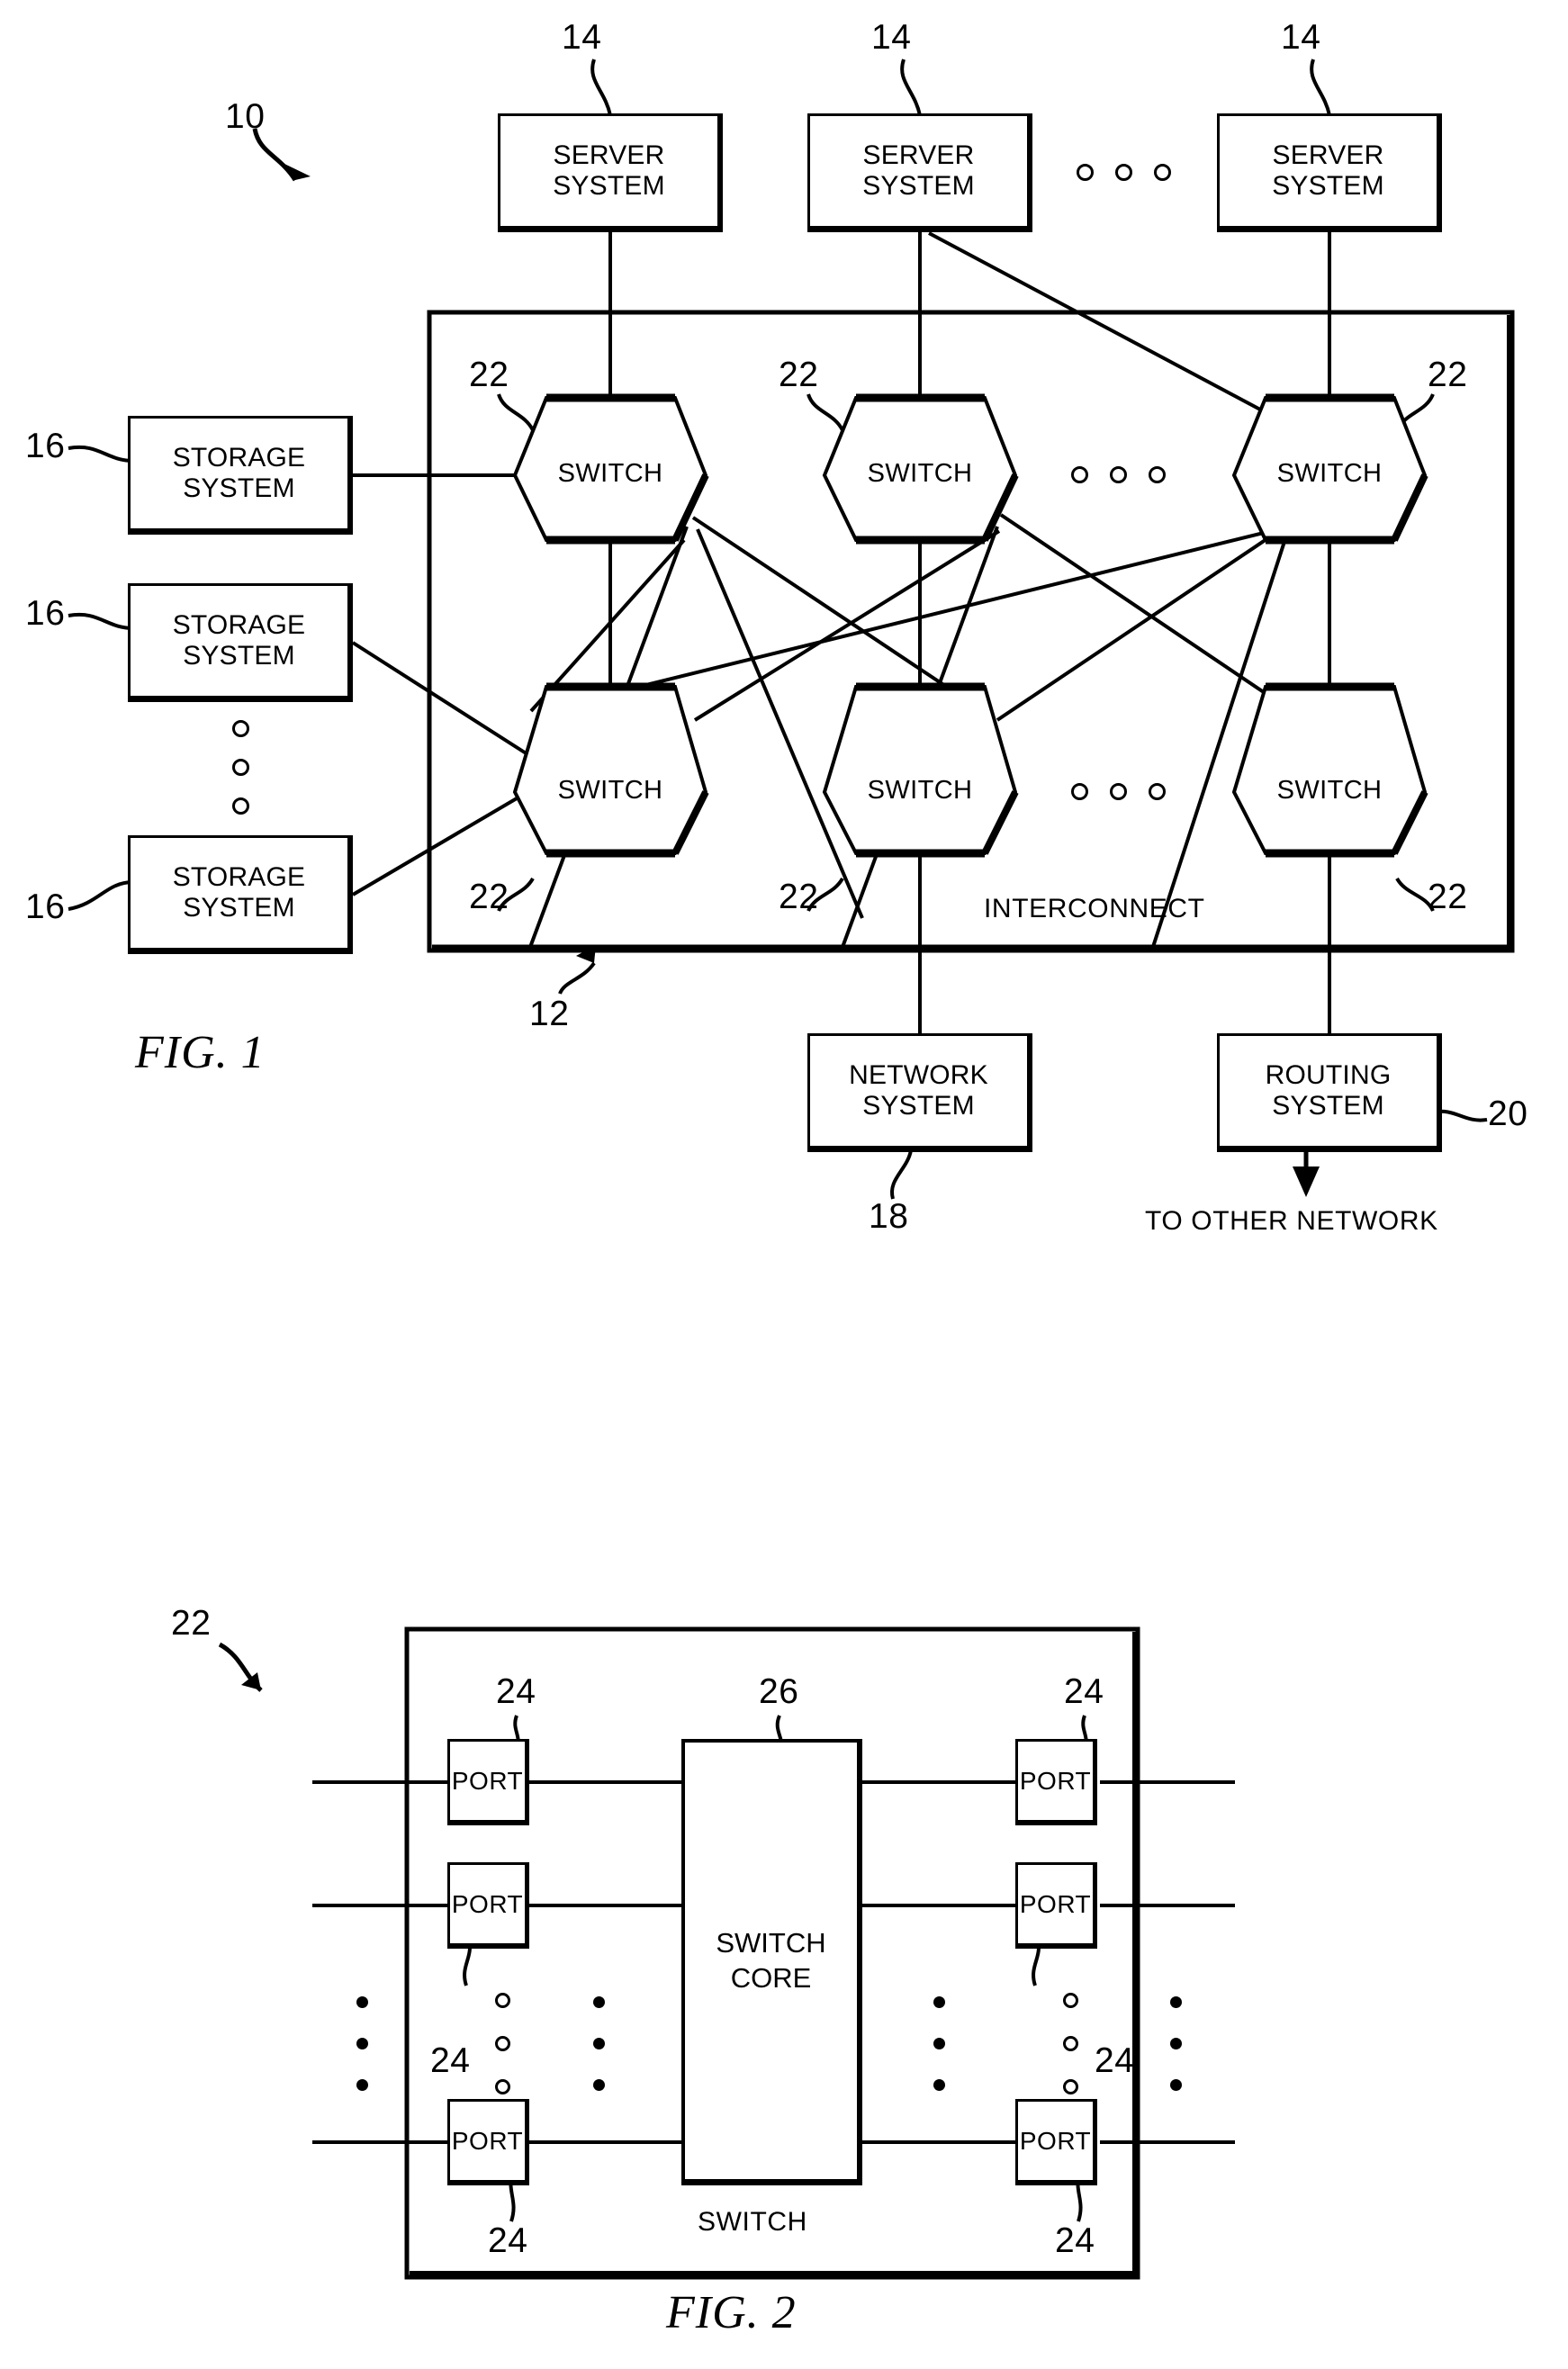  What do you see at coordinates (771, 1942) in the screenshot?
I see `switch-core-line1: SWITCH` at bounding box center [771, 1942].